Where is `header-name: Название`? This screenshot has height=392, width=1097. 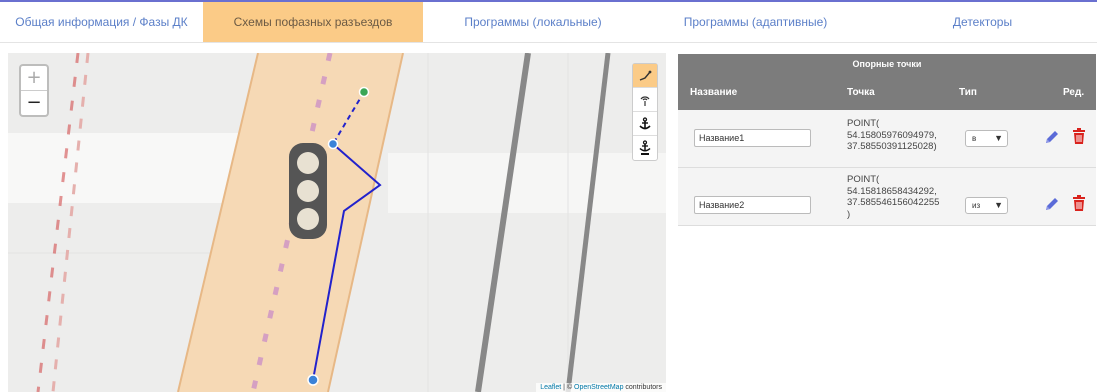 header-name: Название is located at coordinates (714, 92).